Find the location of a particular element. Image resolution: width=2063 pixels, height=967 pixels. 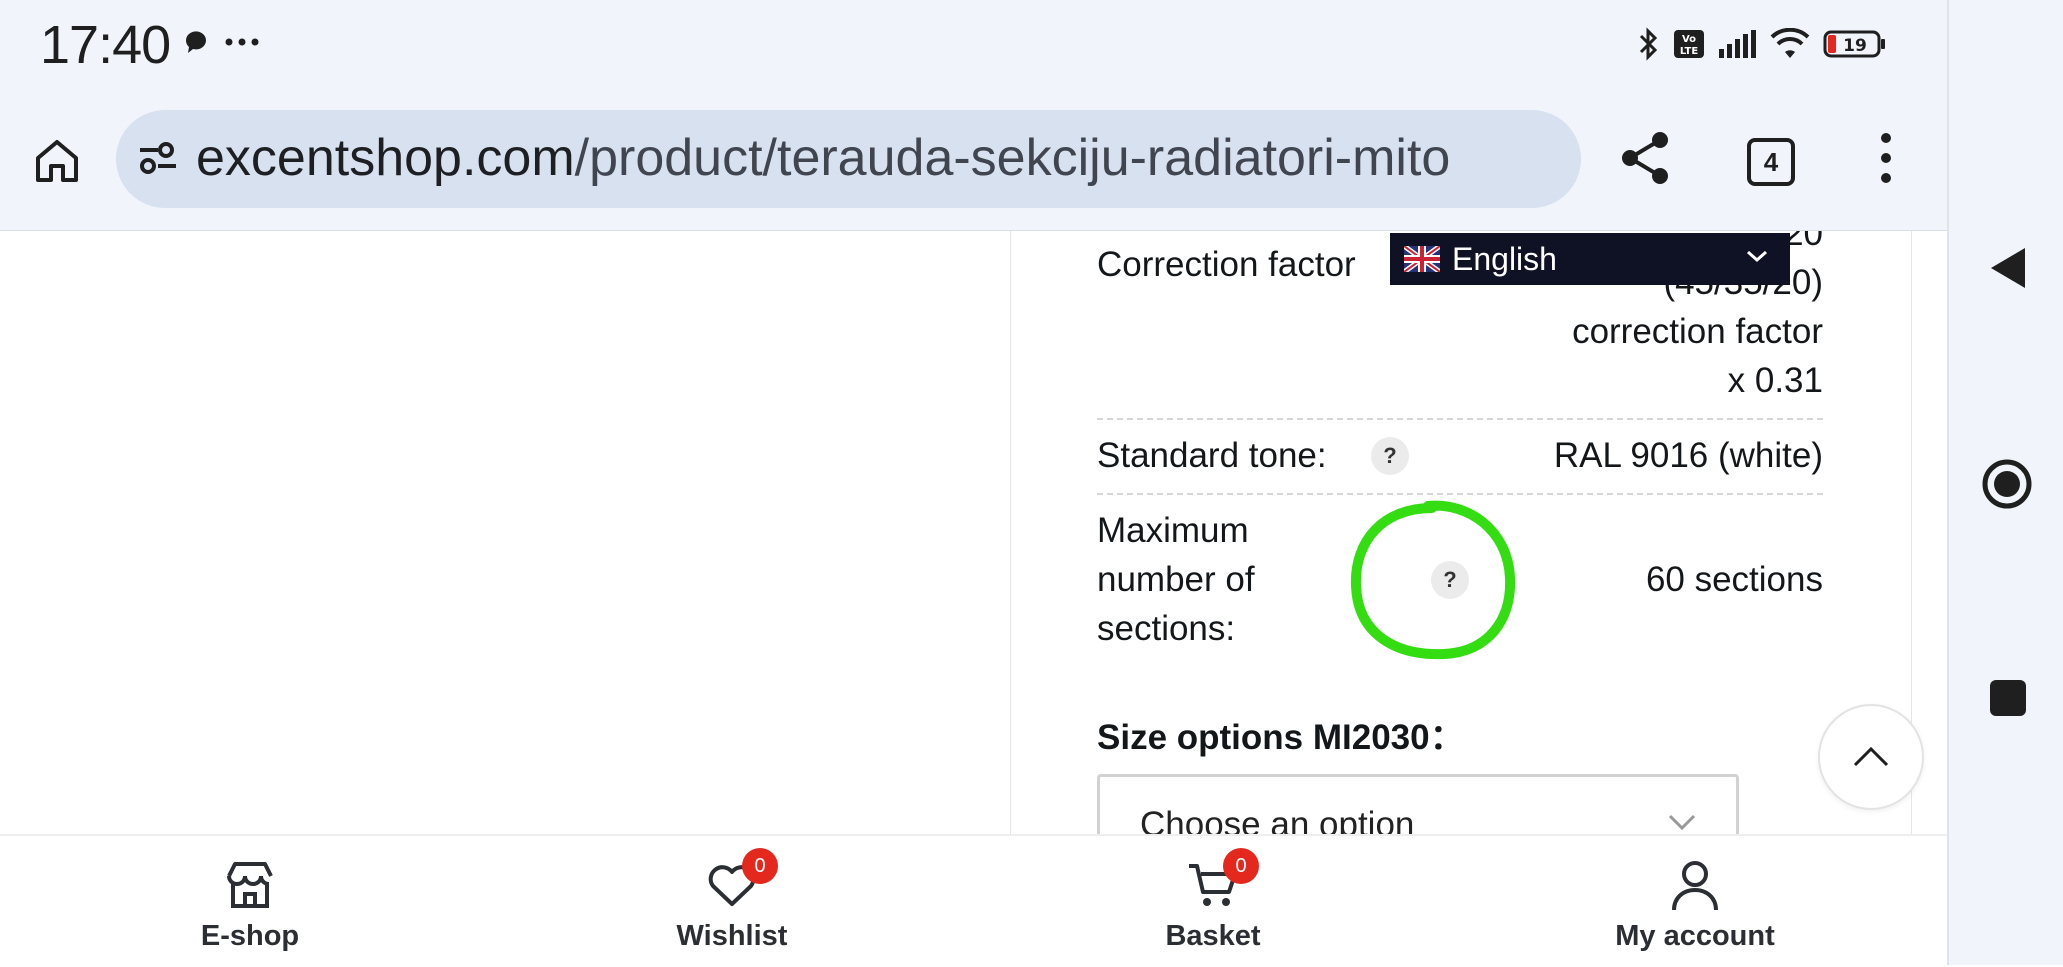

language-selector: English is located at coordinates (1590, 259).